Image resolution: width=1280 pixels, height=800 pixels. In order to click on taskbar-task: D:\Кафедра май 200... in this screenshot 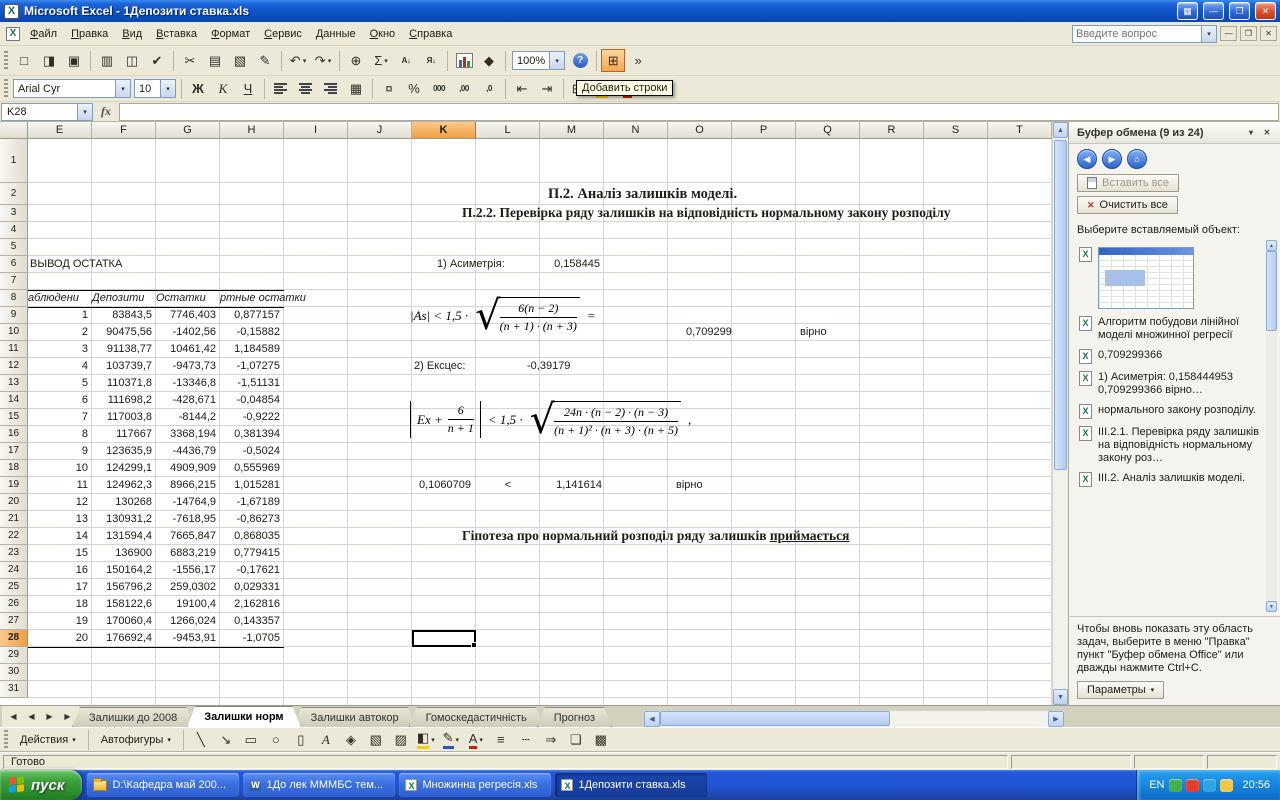, I will do `click(163, 785)`.